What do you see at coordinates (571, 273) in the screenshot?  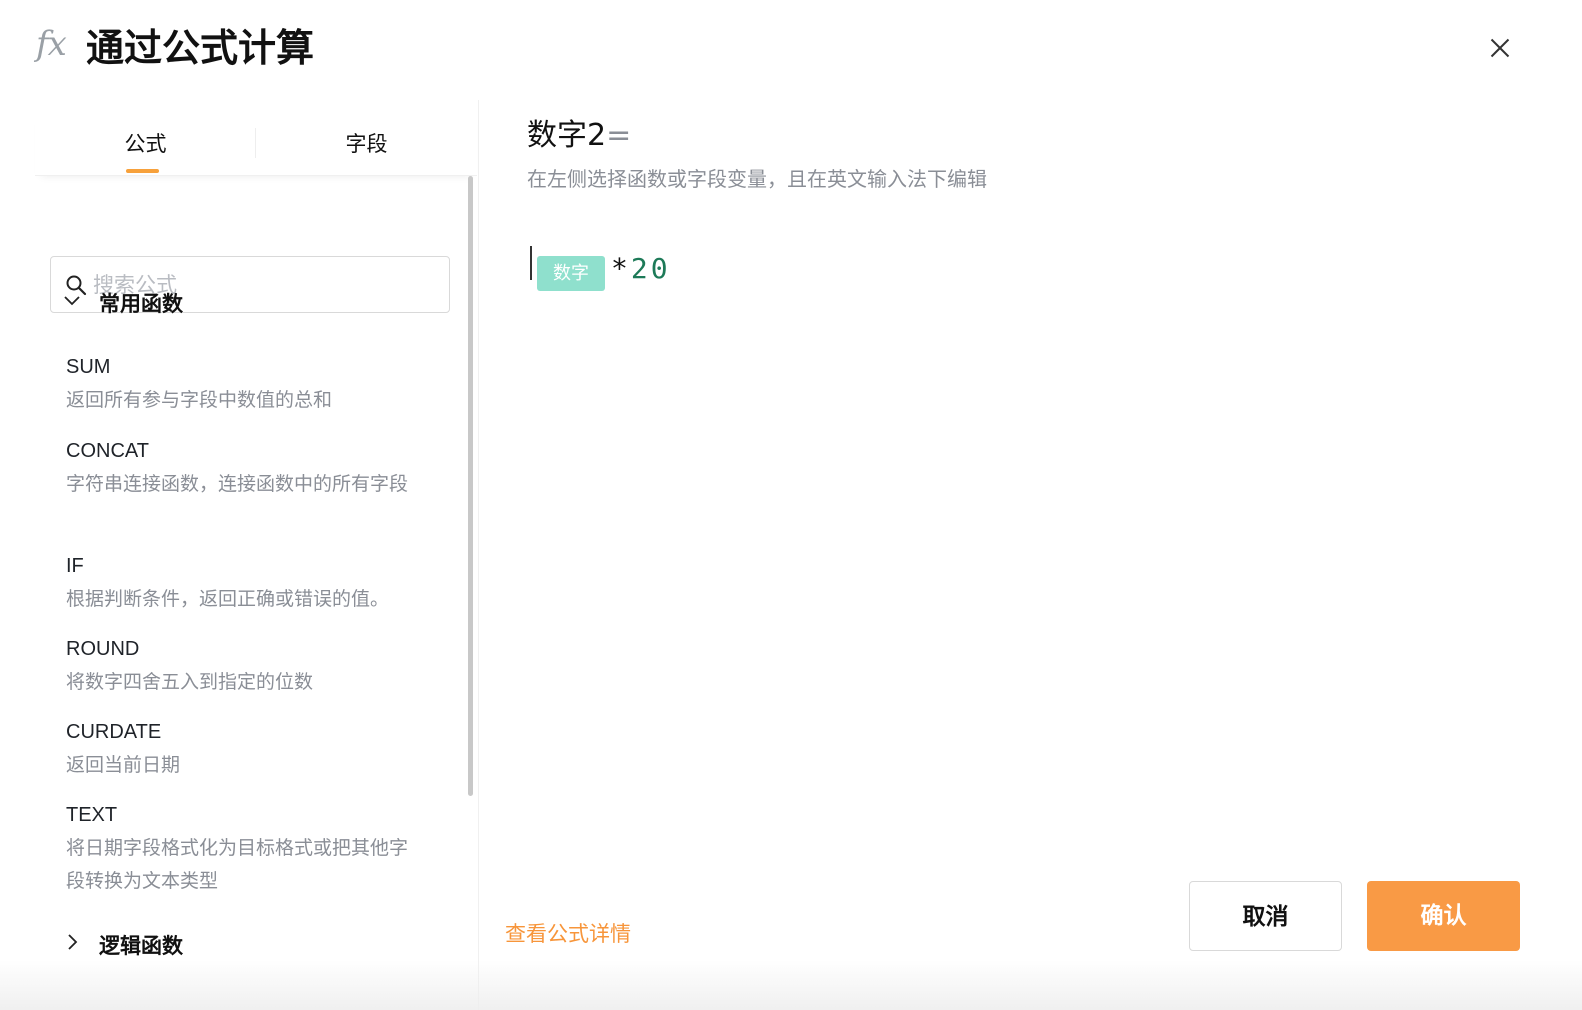 I see `field-tag: 数字` at bounding box center [571, 273].